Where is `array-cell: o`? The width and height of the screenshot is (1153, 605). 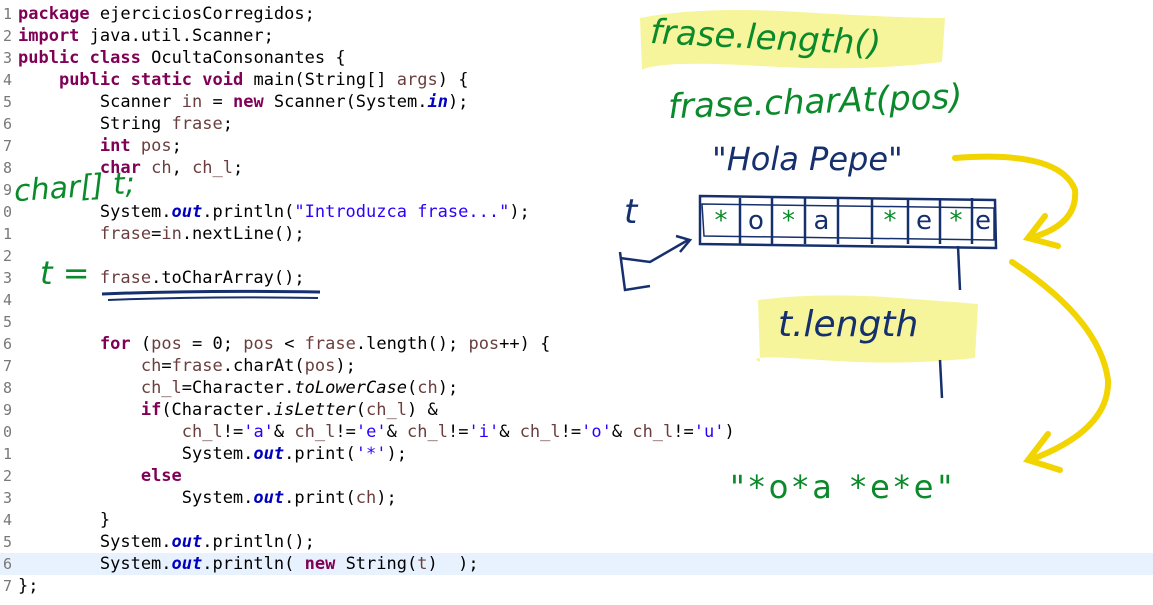 array-cell: o is located at coordinates (756, 221).